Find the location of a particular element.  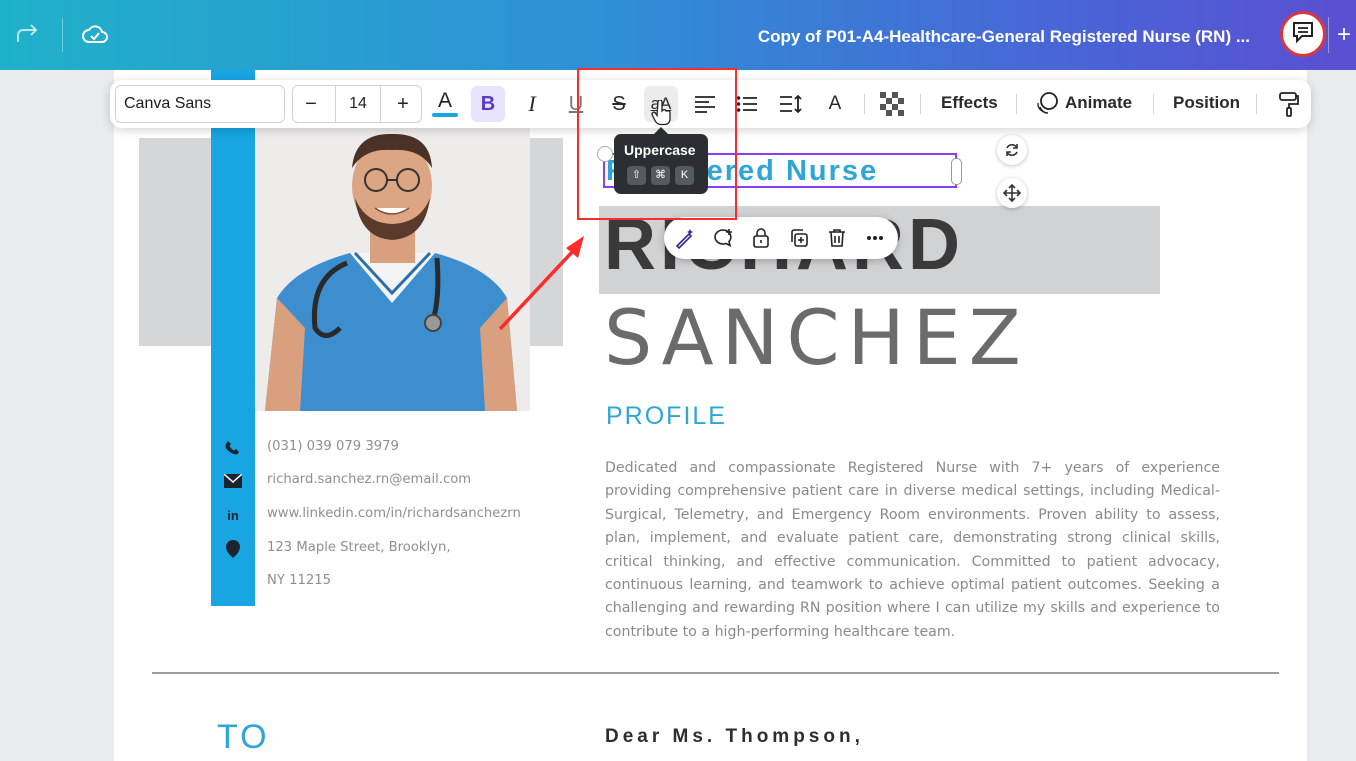

email-icon is located at coordinates (233, 481).